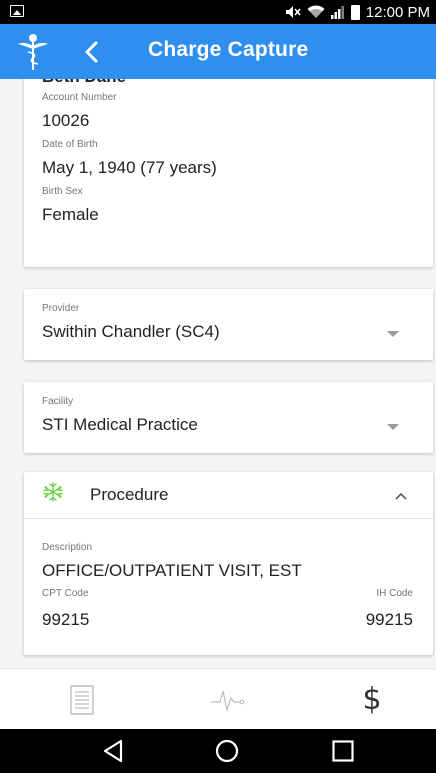 Image resolution: width=436 pixels, height=773 pixels. I want to click on chevron-up-icon, so click(401, 496).